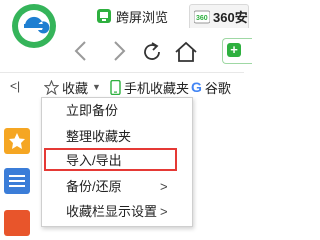 The image size is (320, 240). I want to click on menu-item-label: 备份/还原, so click(94, 186).